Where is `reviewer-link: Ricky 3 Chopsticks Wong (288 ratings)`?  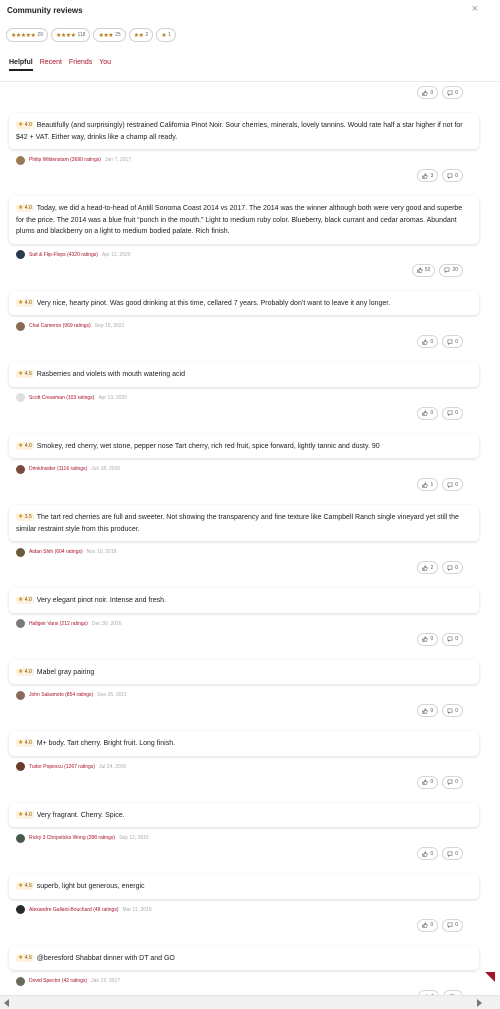
reviewer-link: Ricky 3 Chopsticks Wong (288 ratings) is located at coordinates (72, 838).